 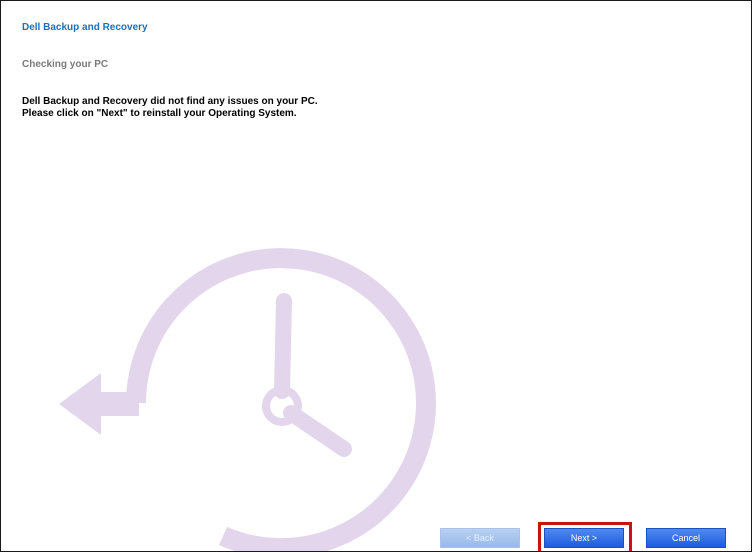 What do you see at coordinates (584, 538) in the screenshot?
I see `next-button: Next >` at bounding box center [584, 538].